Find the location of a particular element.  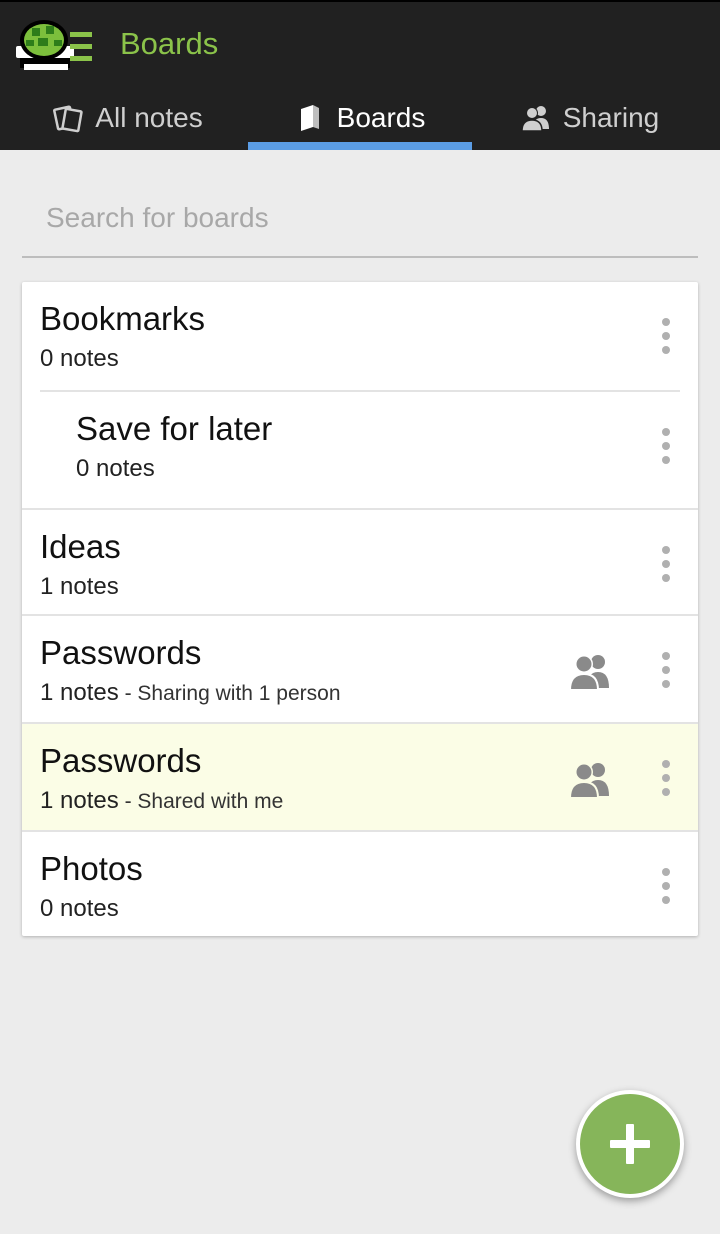

search-field is located at coordinates (364, 223).